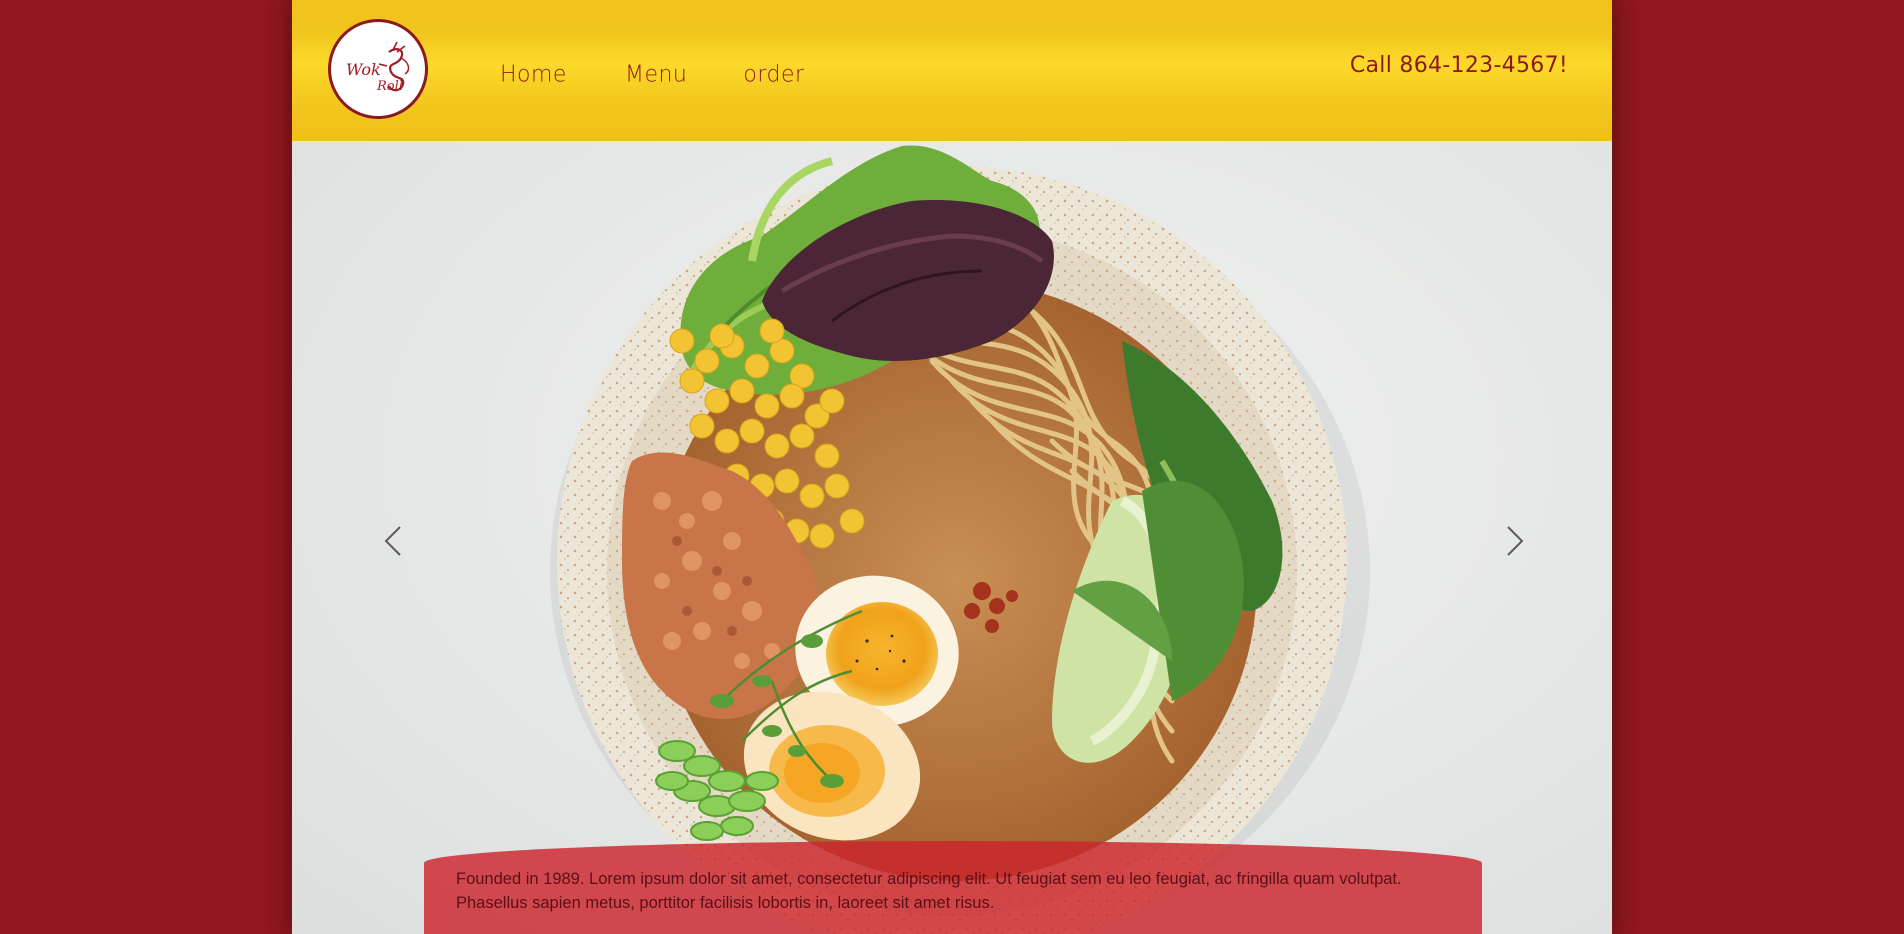  Describe the element at coordinates (773, 74) in the screenshot. I see `nav-item-order: order` at that location.